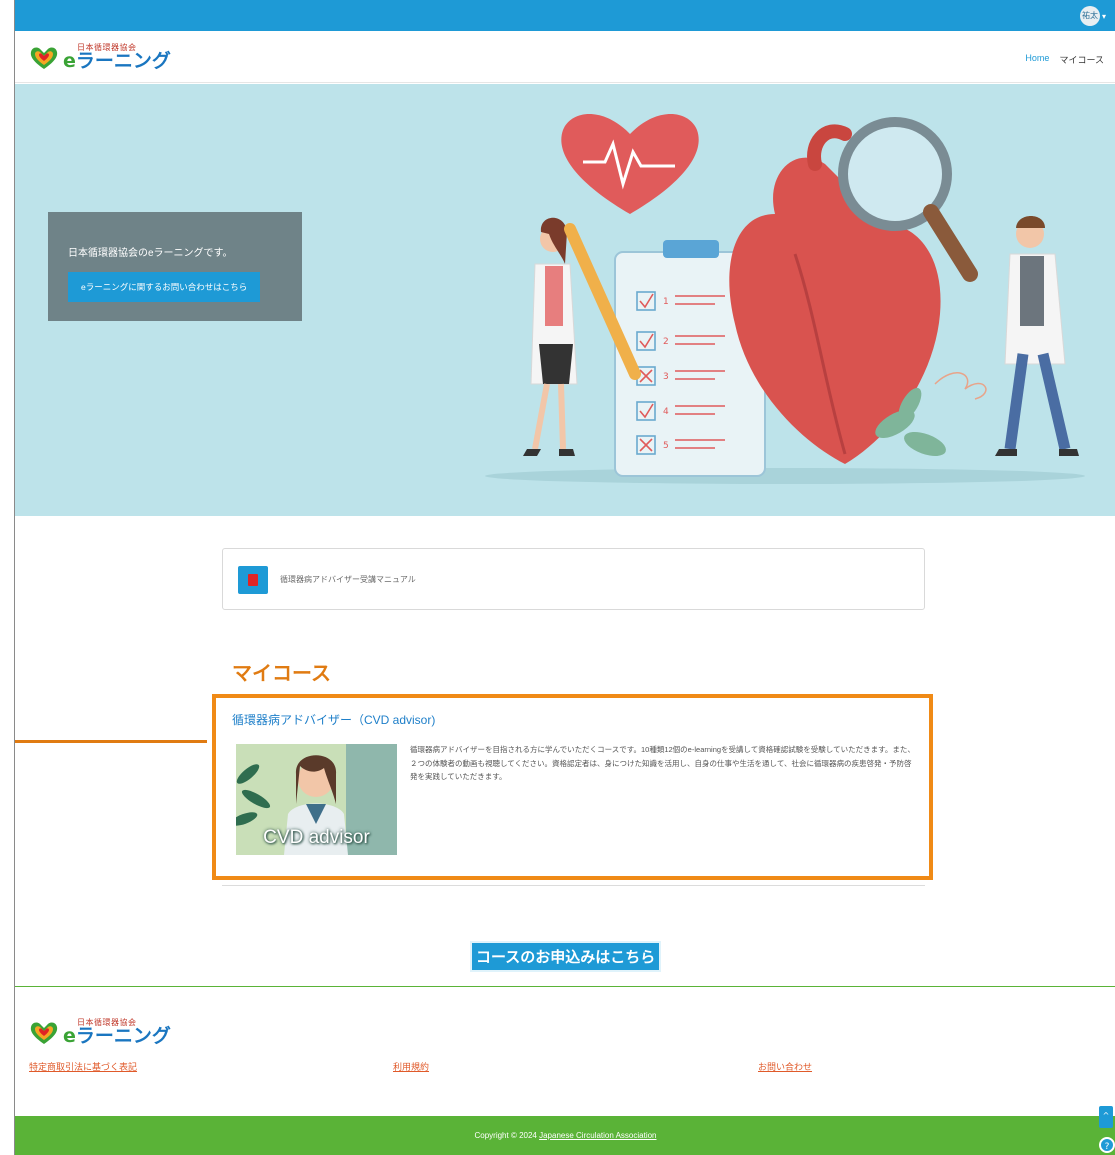 This screenshot has width=1115, height=1155. Describe the element at coordinates (666, 302) in the screenshot. I see `checklist-number: 1` at that location.